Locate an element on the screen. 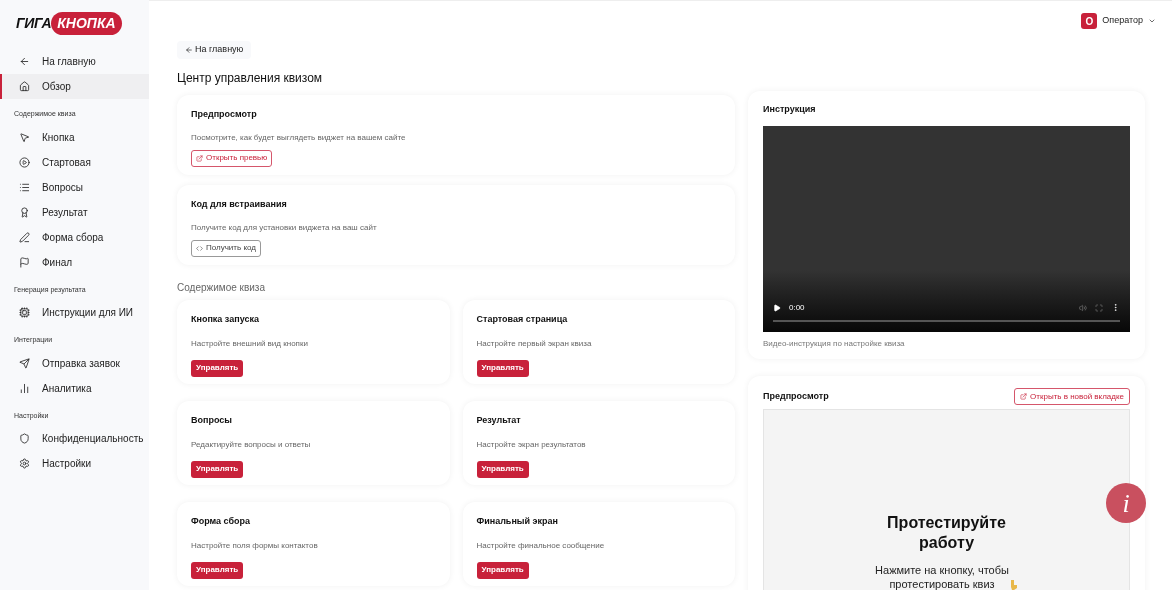 This screenshot has width=1172, height=590. award-icon is located at coordinates (24, 212).